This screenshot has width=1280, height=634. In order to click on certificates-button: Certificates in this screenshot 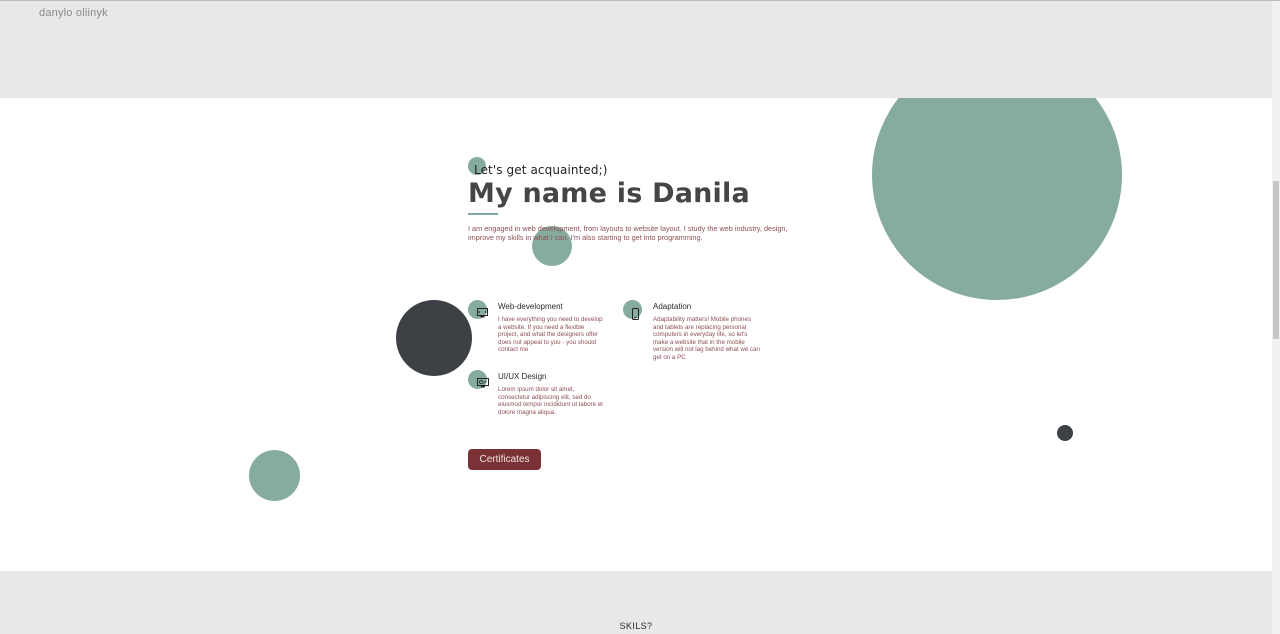, I will do `click(504, 459)`.